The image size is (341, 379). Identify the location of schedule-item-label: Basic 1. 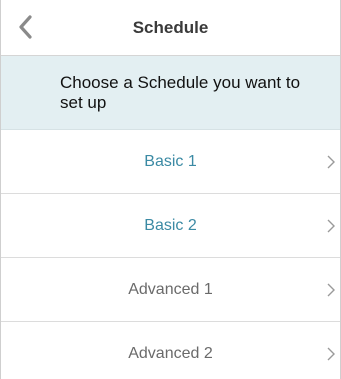
(170, 161).